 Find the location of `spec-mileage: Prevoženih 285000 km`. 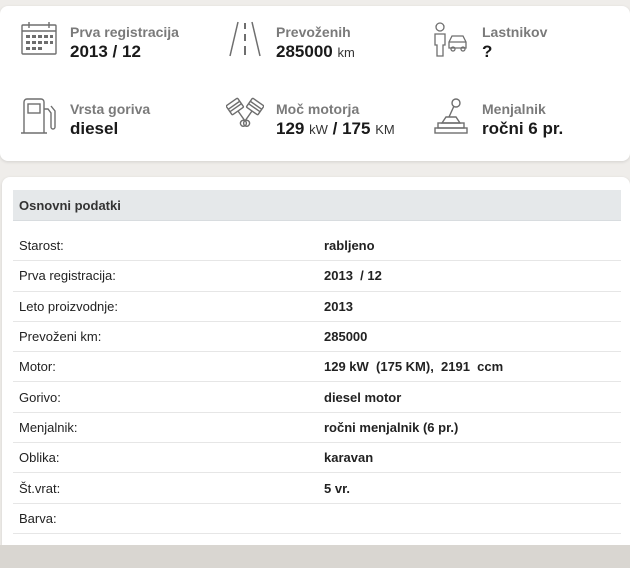

spec-mileage: Prevoženih 285000 km is located at coordinates (290, 42).